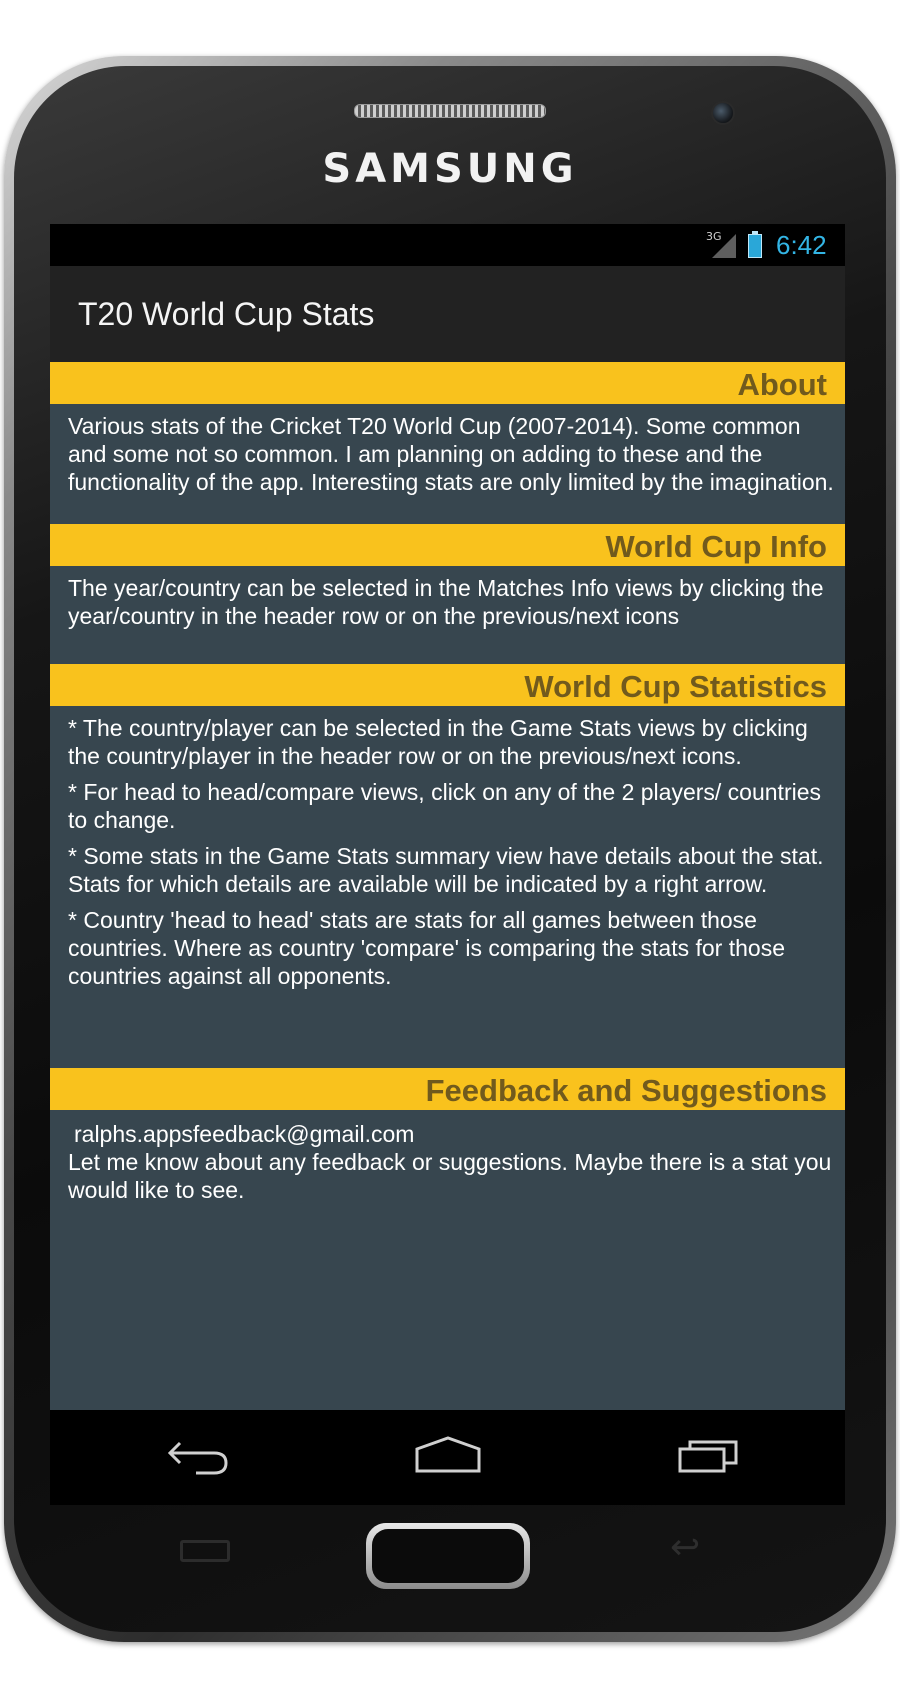 The height and width of the screenshot is (1700, 900). Describe the element at coordinates (755, 244) in the screenshot. I see `battery-charging-icon` at that location.